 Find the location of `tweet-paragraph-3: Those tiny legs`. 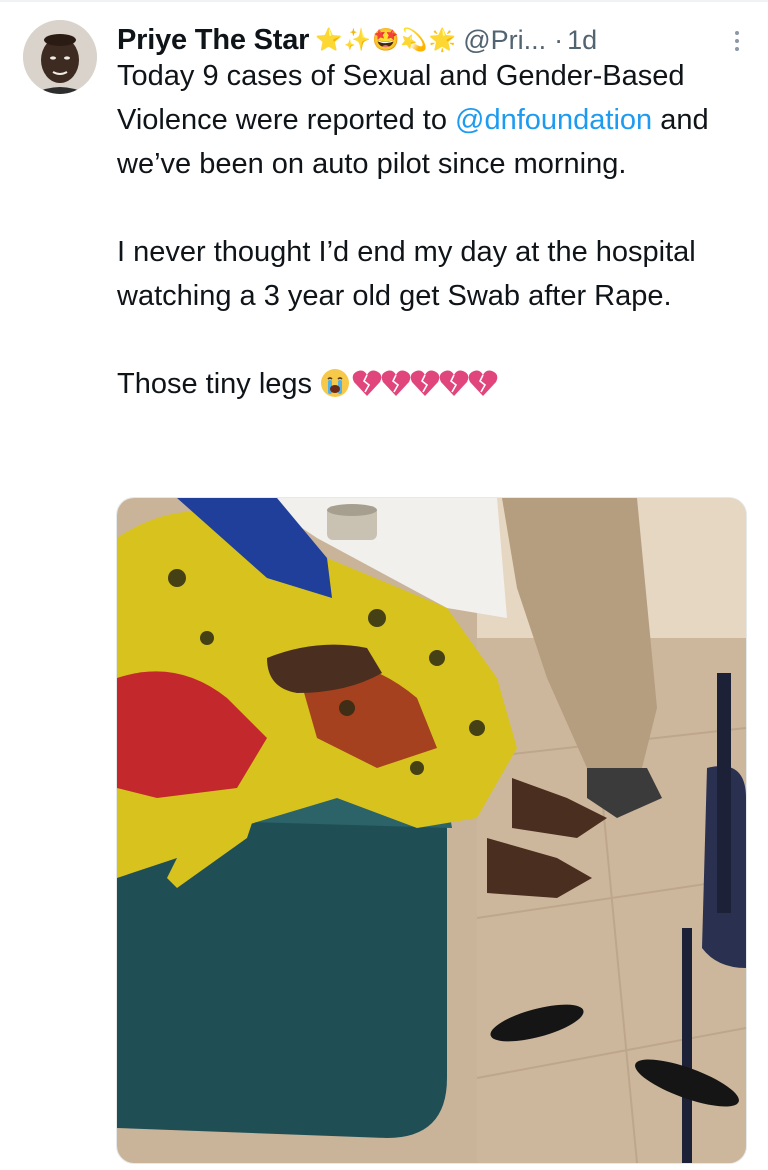

tweet-paragraph-3: Those tiny legs is located at coordinates (431, 386).